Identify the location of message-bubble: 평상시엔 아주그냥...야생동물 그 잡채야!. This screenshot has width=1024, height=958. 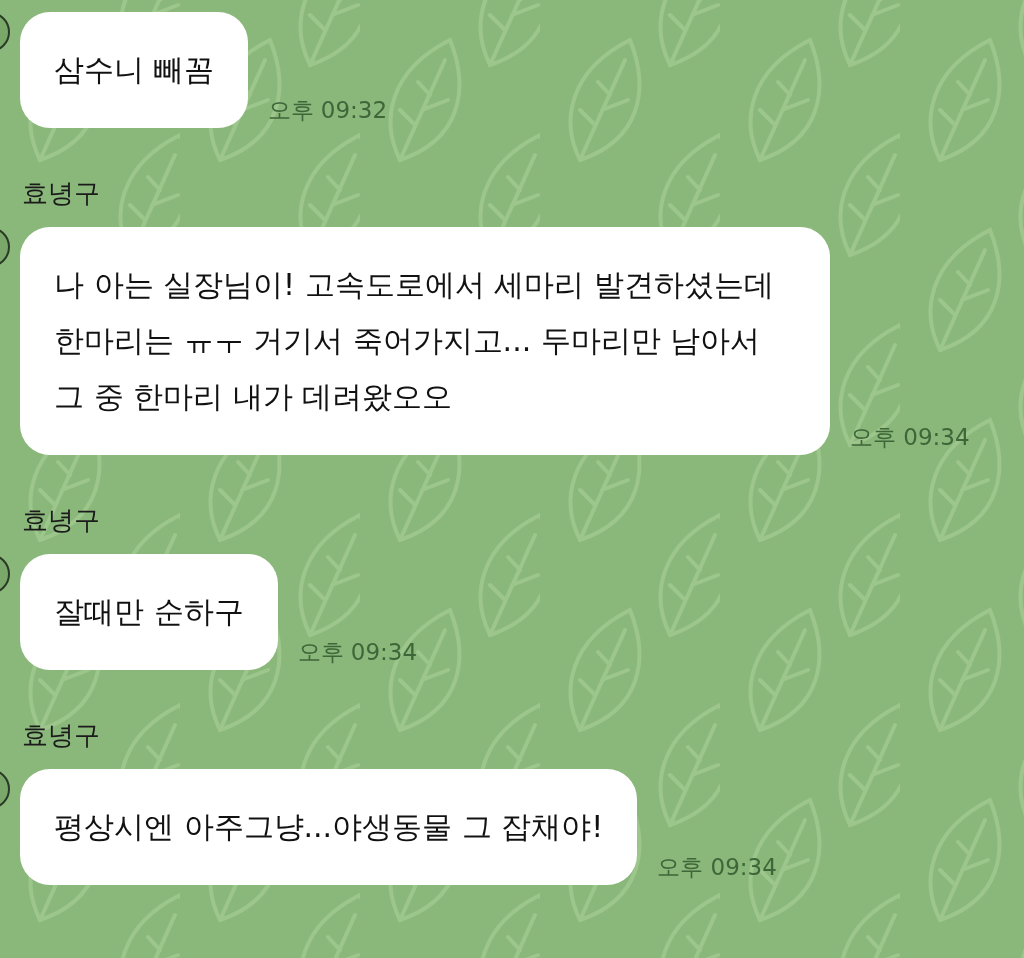
(329, 827).